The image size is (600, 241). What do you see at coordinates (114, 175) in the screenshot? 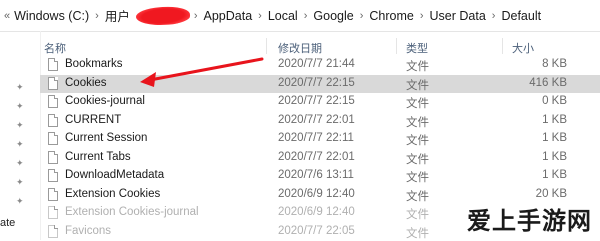
I see `file-name: DownloadMetadata` at bounding box center [114, 175].